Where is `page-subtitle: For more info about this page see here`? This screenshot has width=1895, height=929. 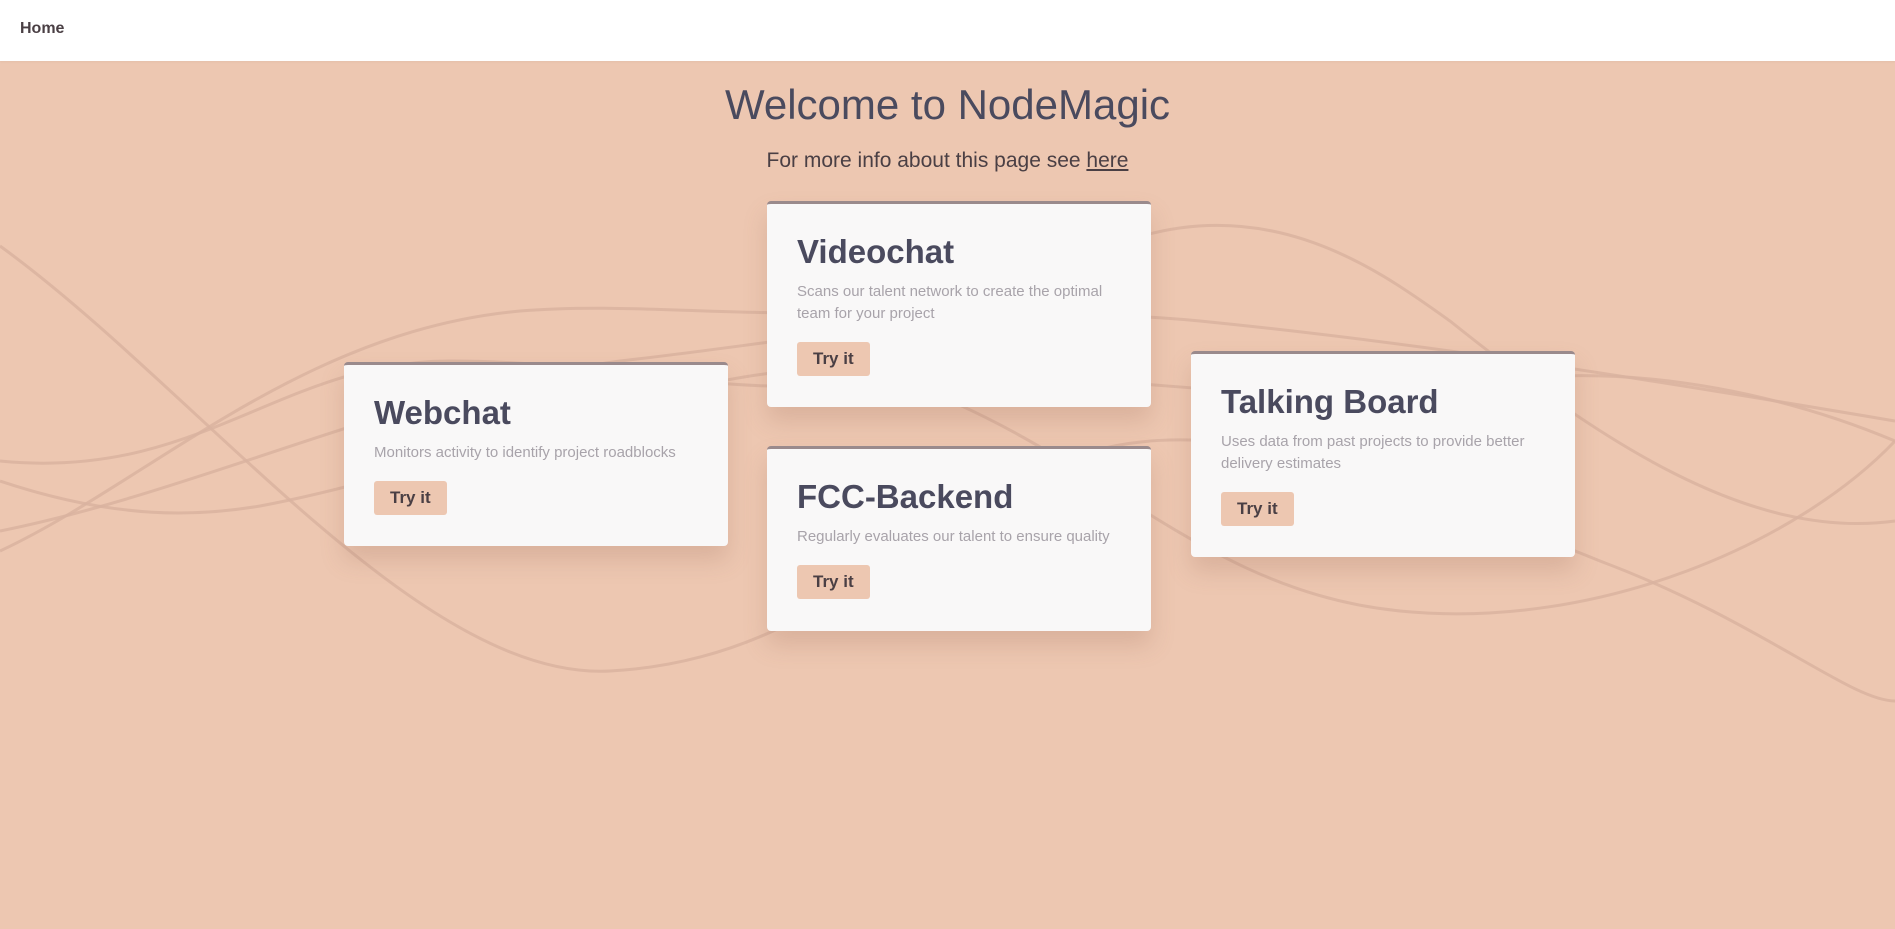
page-subtitle: For more info about this page see here is located at coordinates (947, 161).